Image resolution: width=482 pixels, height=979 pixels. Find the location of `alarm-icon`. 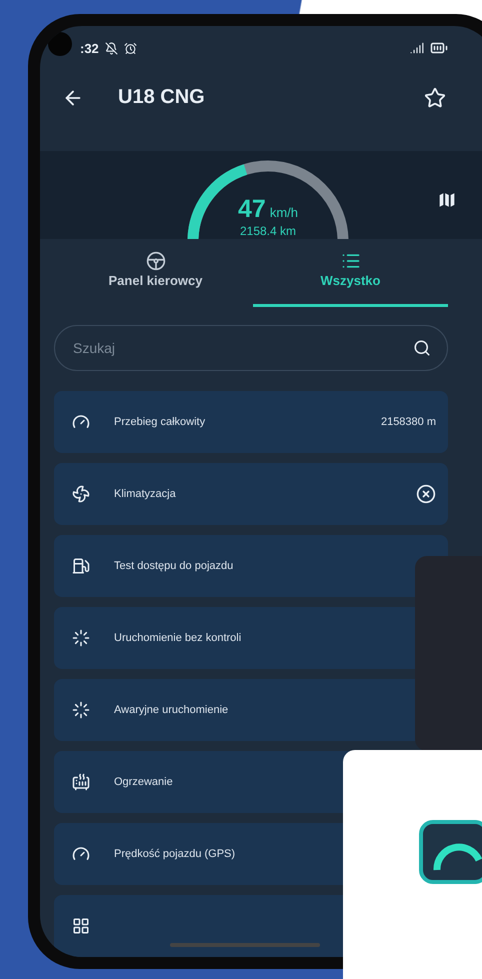

alarm-icon is located at coordinates (130, 48).